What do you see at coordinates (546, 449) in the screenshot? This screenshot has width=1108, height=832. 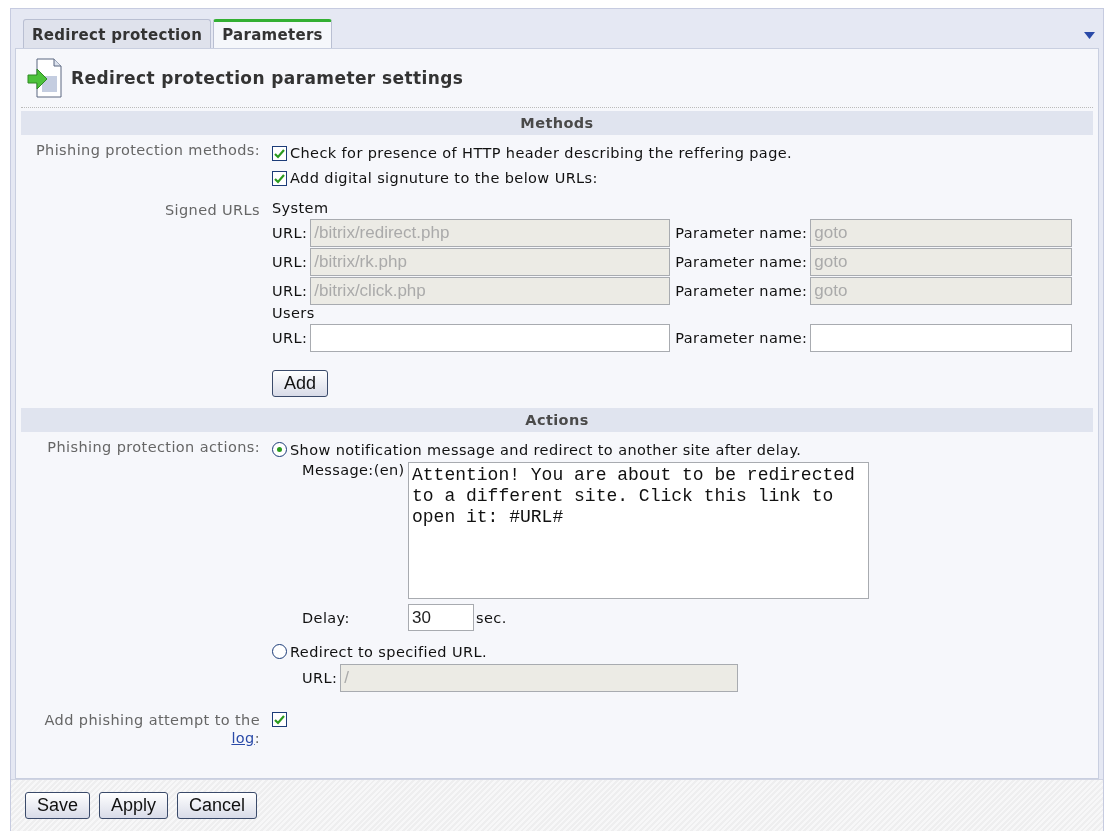 I see `option-label: Show notification message and redirect to another site after delay.` at bounding box center [546, 449].